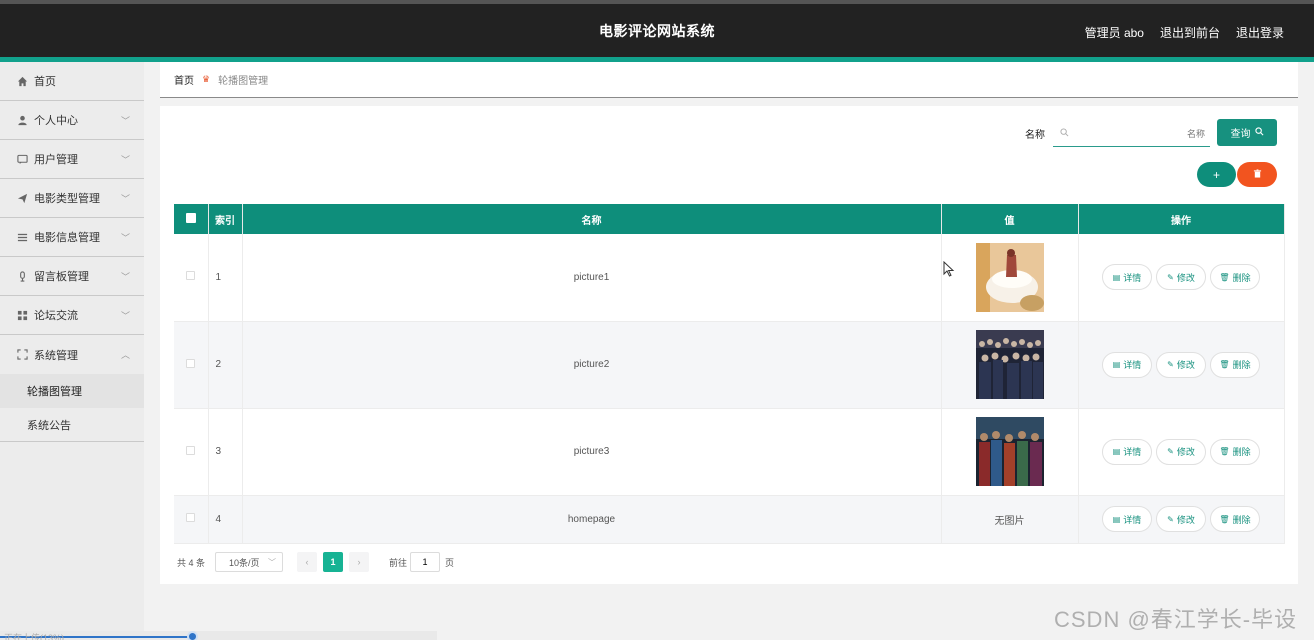 This screenshot has height=640, width=1314. I want to click on search-input, so click(1140, 134).